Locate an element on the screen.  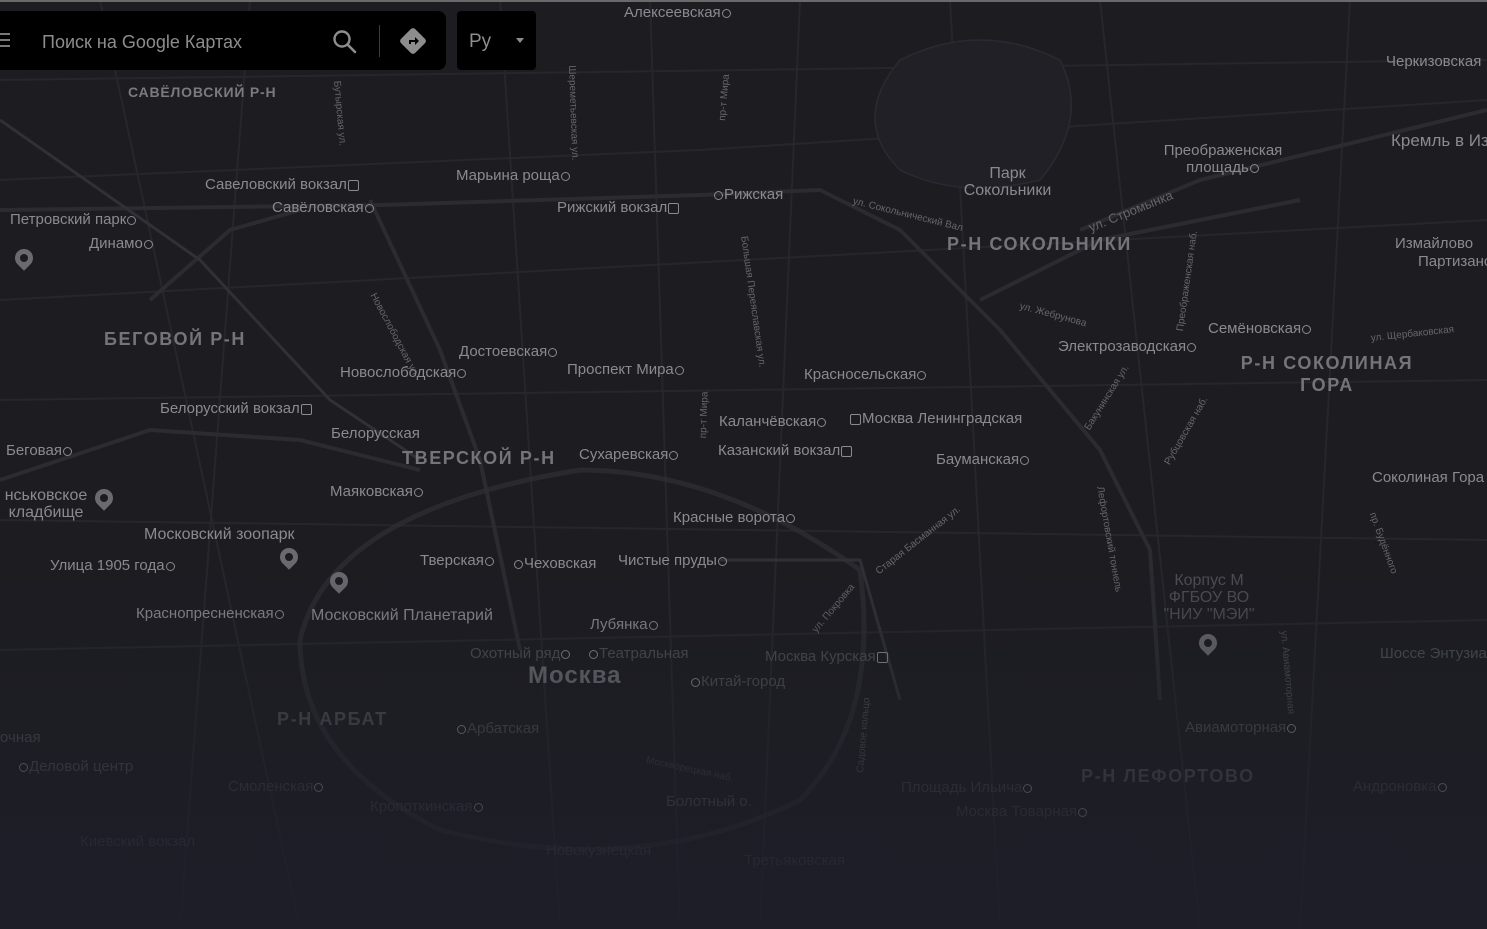
street-sheremetyevskaya: Шереметьевская ул. is located at coordinates (573, 113).